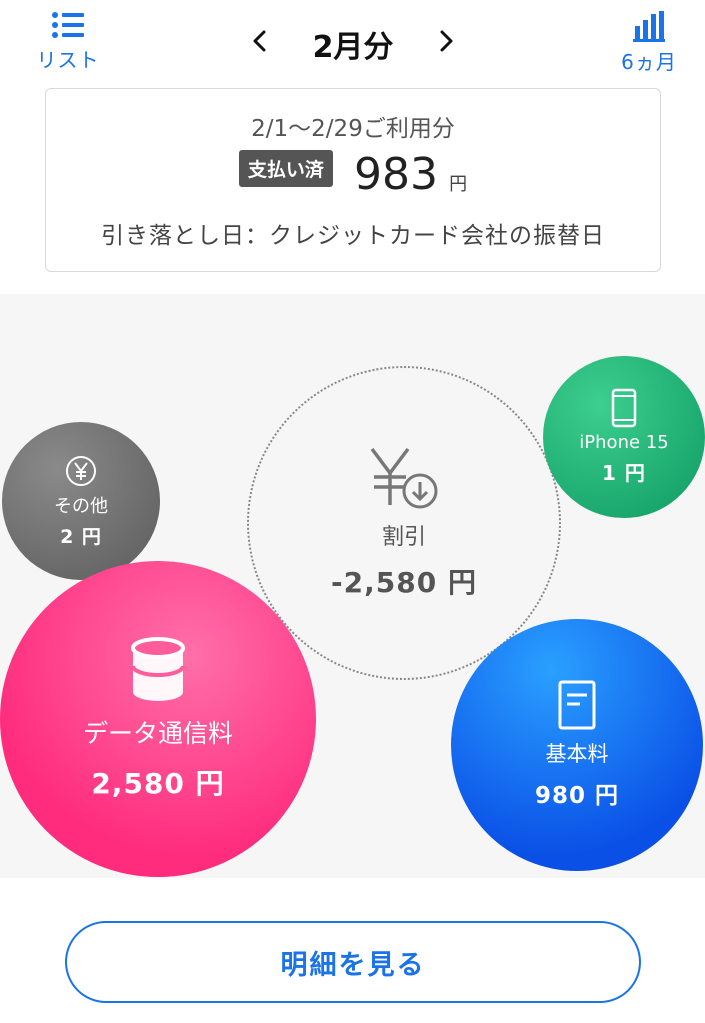 This screenshot has width=705, height=1023. Describe the element at coordinates (353, 962) in the screenshot. I see `view-details-button: 明細を見る` at that location.